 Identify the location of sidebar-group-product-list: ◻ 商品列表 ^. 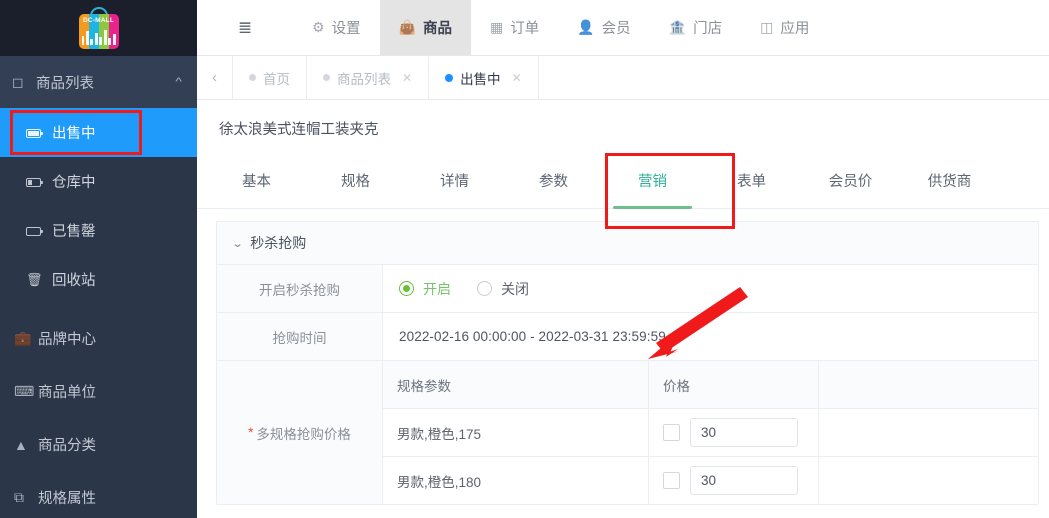
(98, 82).